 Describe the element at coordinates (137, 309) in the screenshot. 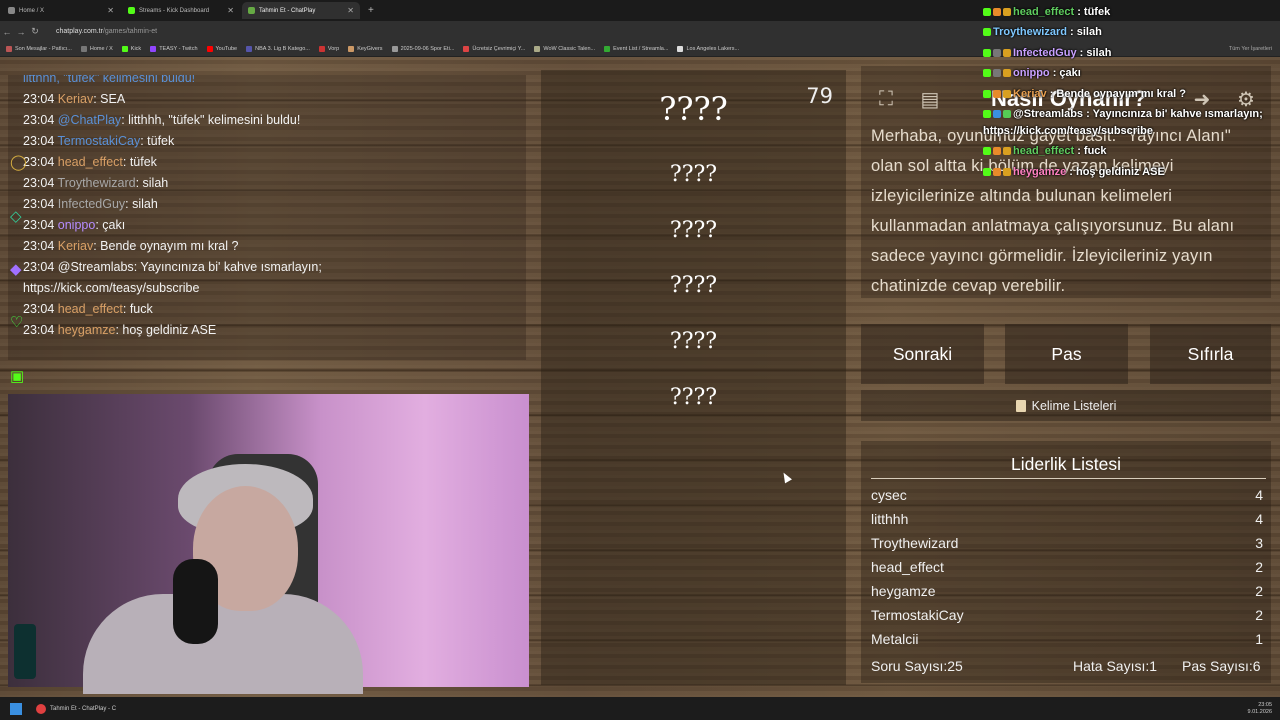

I see `chat-text: : fuck` at that location.